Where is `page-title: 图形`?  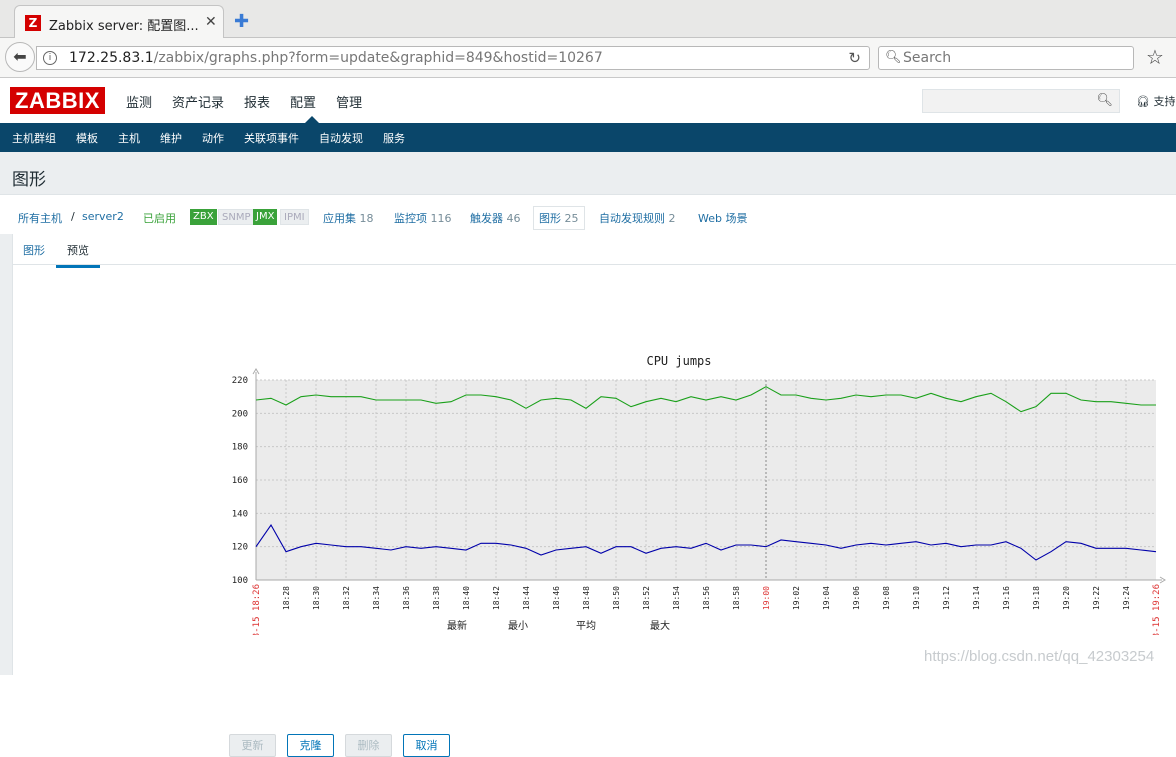
page-title: 图形 is located at coordinates (29, 180).